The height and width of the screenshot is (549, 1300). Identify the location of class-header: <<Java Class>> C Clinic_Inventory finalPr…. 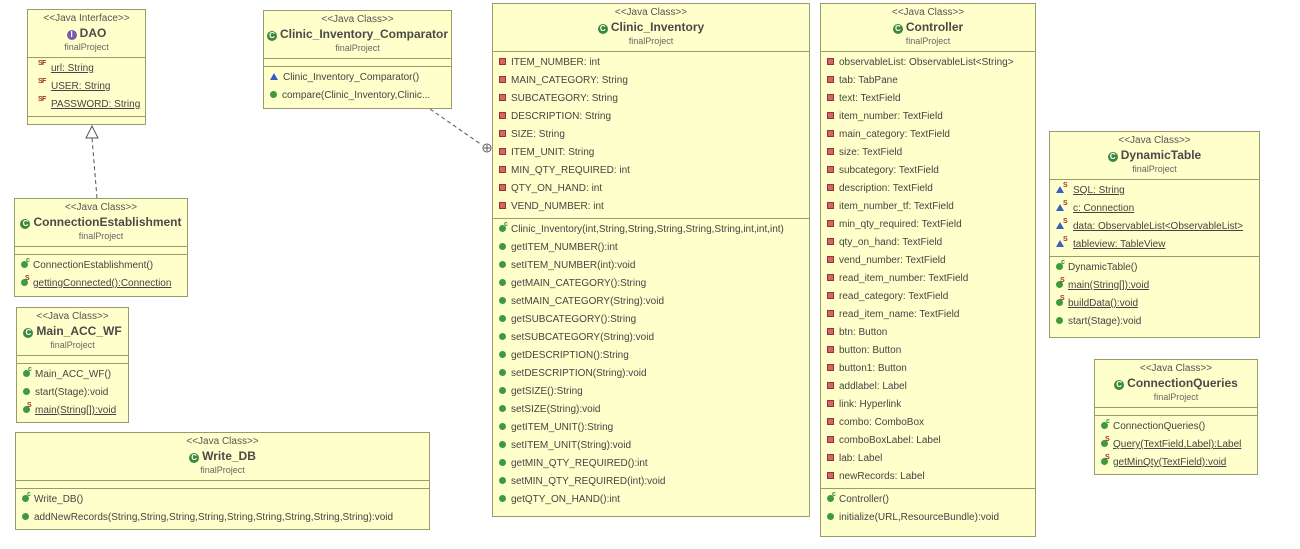
(651, 28).